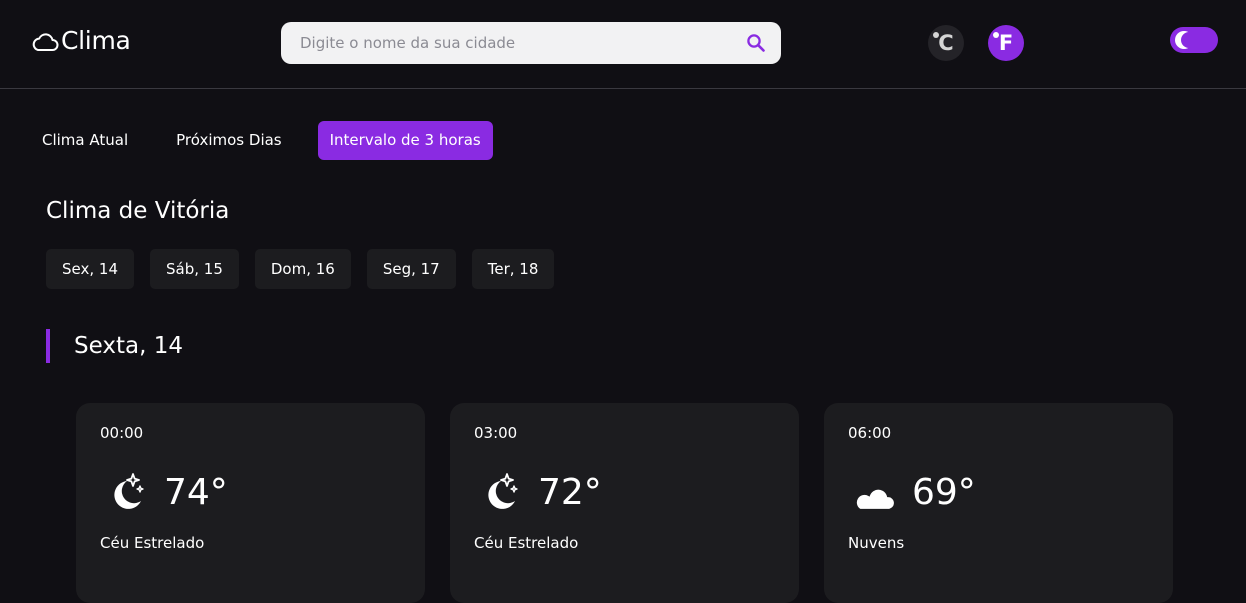 The image size is (1246, 603). What do you see at coordinates (756, 43) in the screenshot?
I see `search-icon` at bounding box center [756, 43].